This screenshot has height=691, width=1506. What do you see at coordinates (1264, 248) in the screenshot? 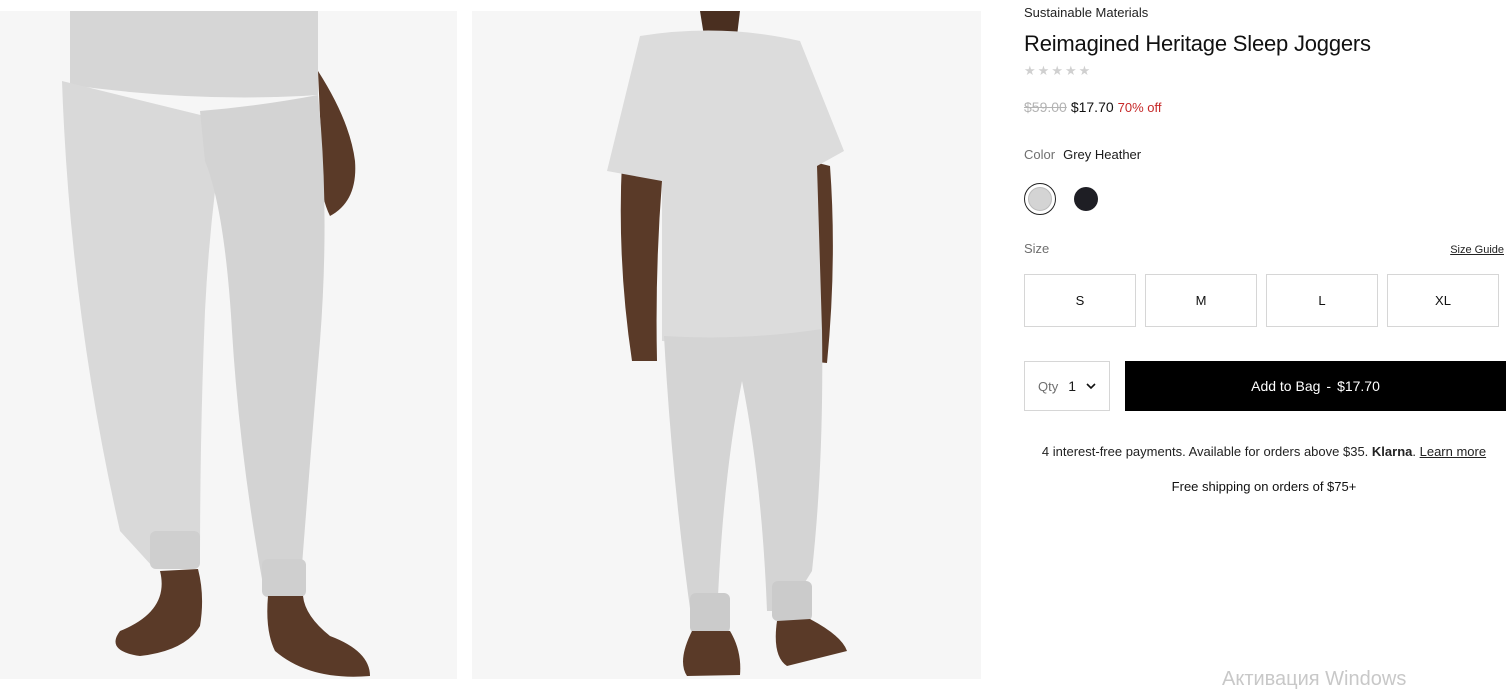
I see `size-header: Size Size Guide` at bounding box center [1264, 248].